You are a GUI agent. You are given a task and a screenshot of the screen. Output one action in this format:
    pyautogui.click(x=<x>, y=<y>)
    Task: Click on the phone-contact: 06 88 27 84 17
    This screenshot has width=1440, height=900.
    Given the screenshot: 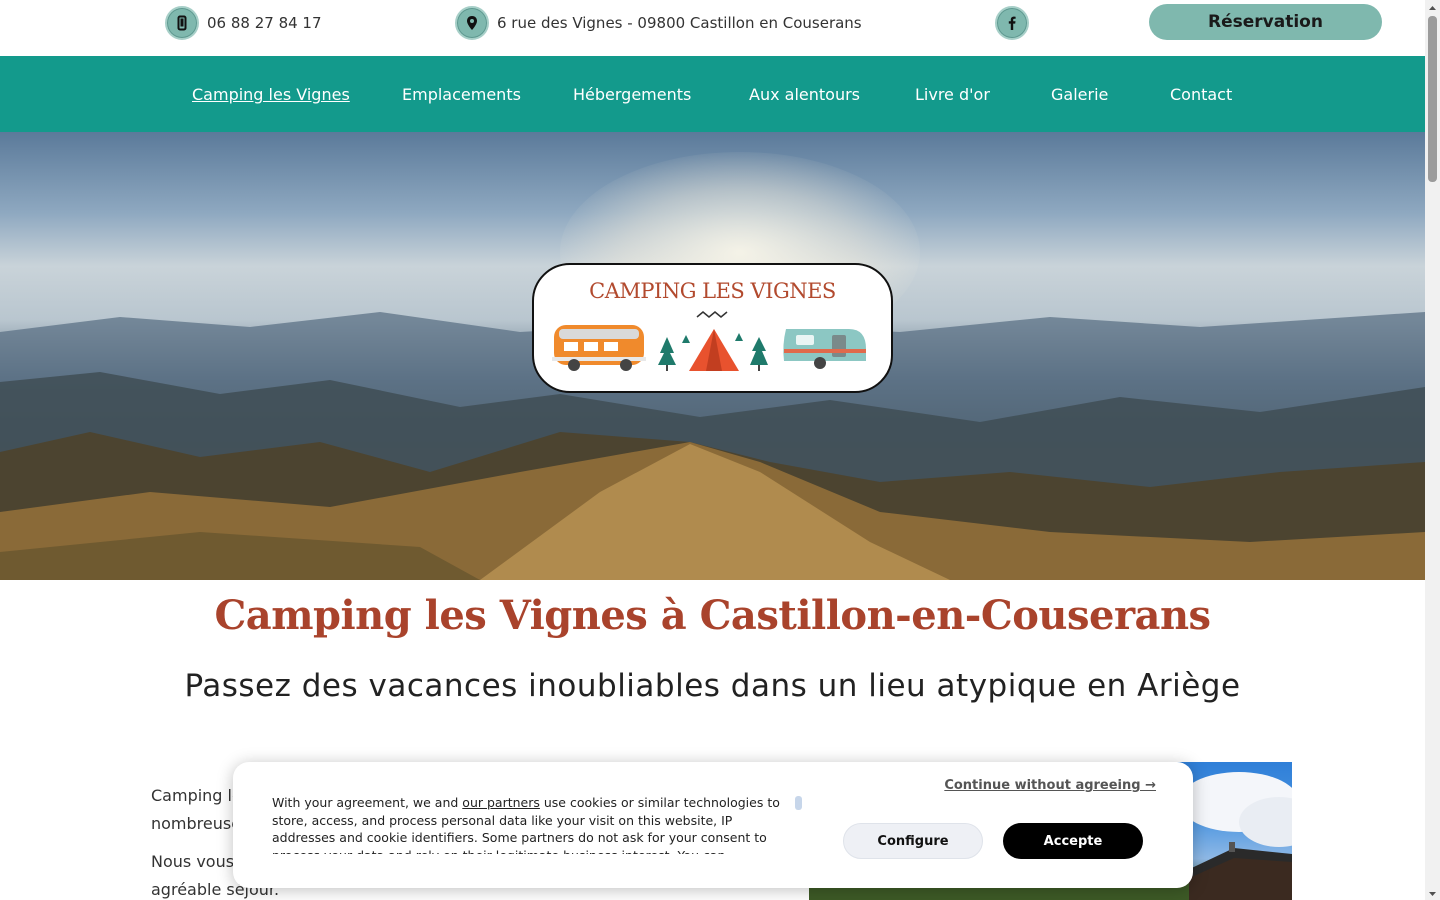 What is the action you would take?
    pyautogui.click(x=243, y=23)
    